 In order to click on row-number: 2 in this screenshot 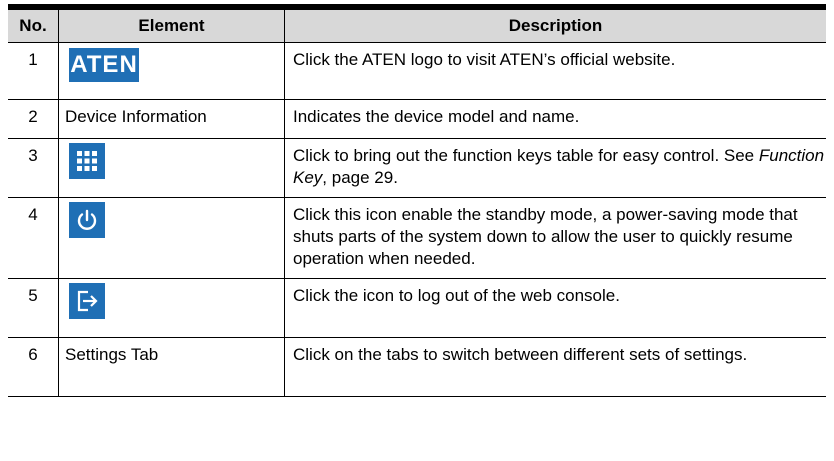, I will do `click(33, 116)`.